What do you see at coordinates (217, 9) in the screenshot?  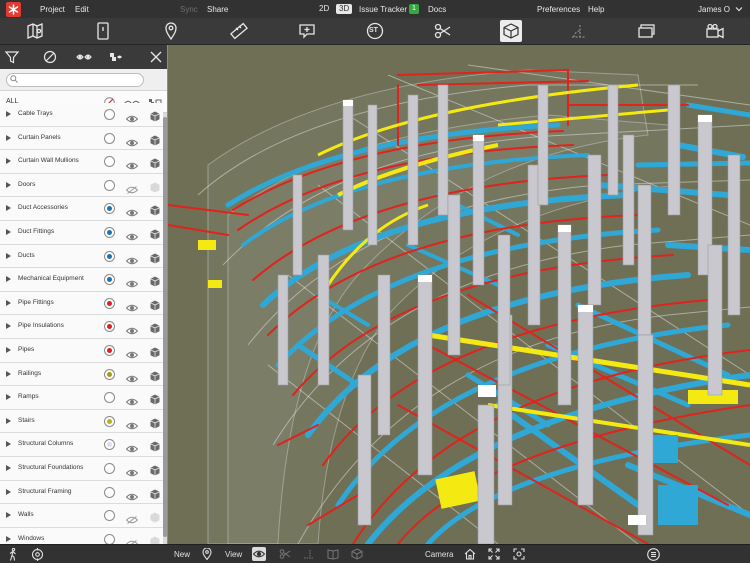 I see `menu-share: Share` at bounding box center [217, 9].